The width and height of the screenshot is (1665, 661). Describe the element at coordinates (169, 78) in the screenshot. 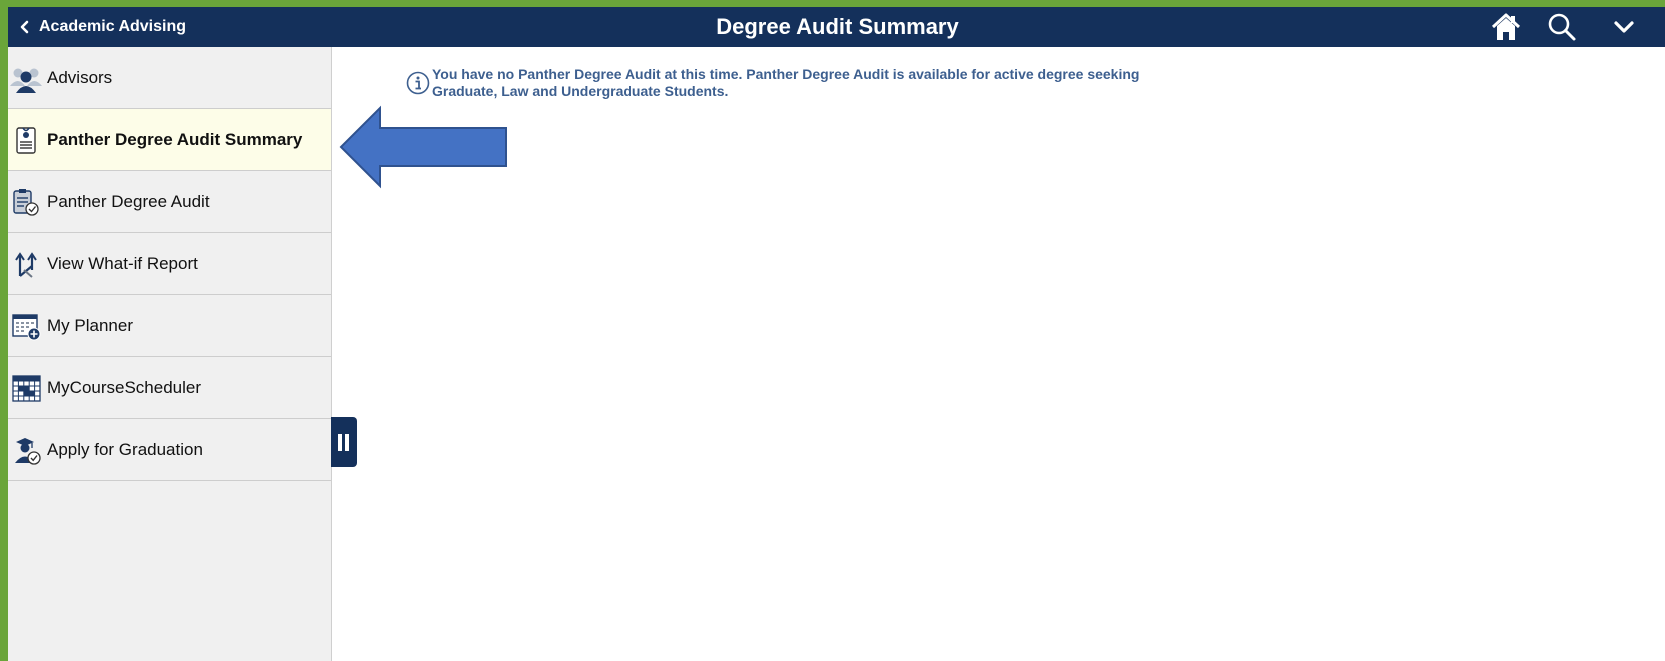

I see `sidebar-item-advisors: Advisors` at that location.